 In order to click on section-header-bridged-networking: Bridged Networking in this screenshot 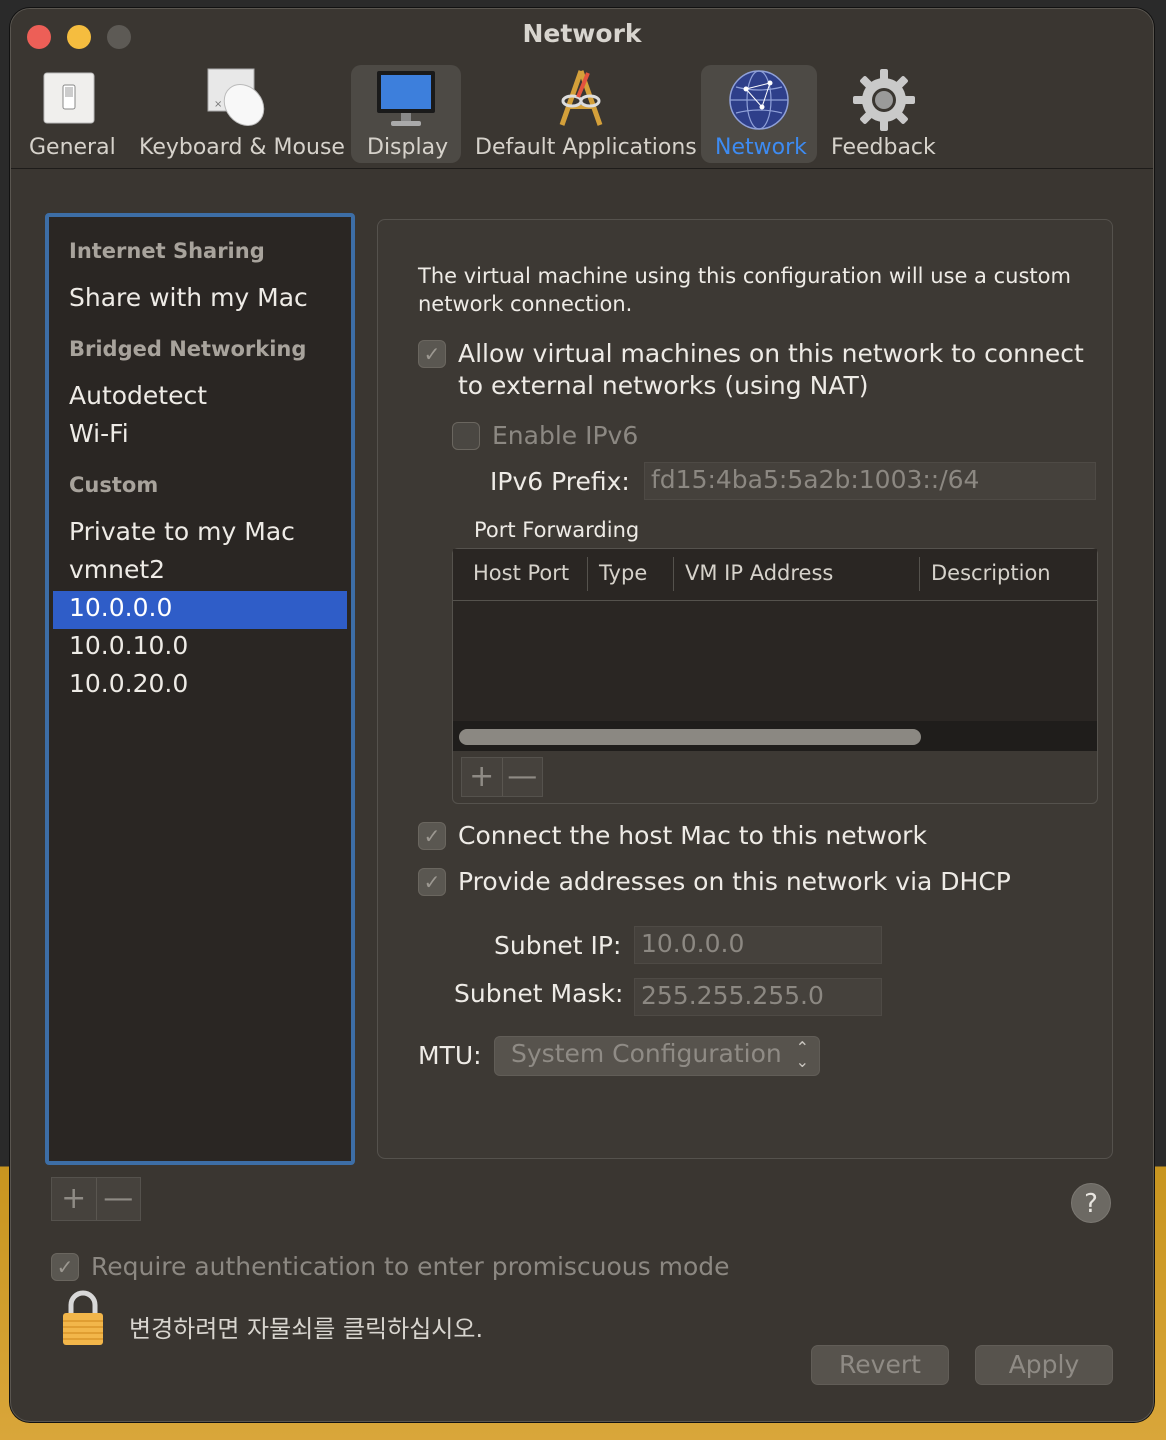, I will do `click(188, 349)`.